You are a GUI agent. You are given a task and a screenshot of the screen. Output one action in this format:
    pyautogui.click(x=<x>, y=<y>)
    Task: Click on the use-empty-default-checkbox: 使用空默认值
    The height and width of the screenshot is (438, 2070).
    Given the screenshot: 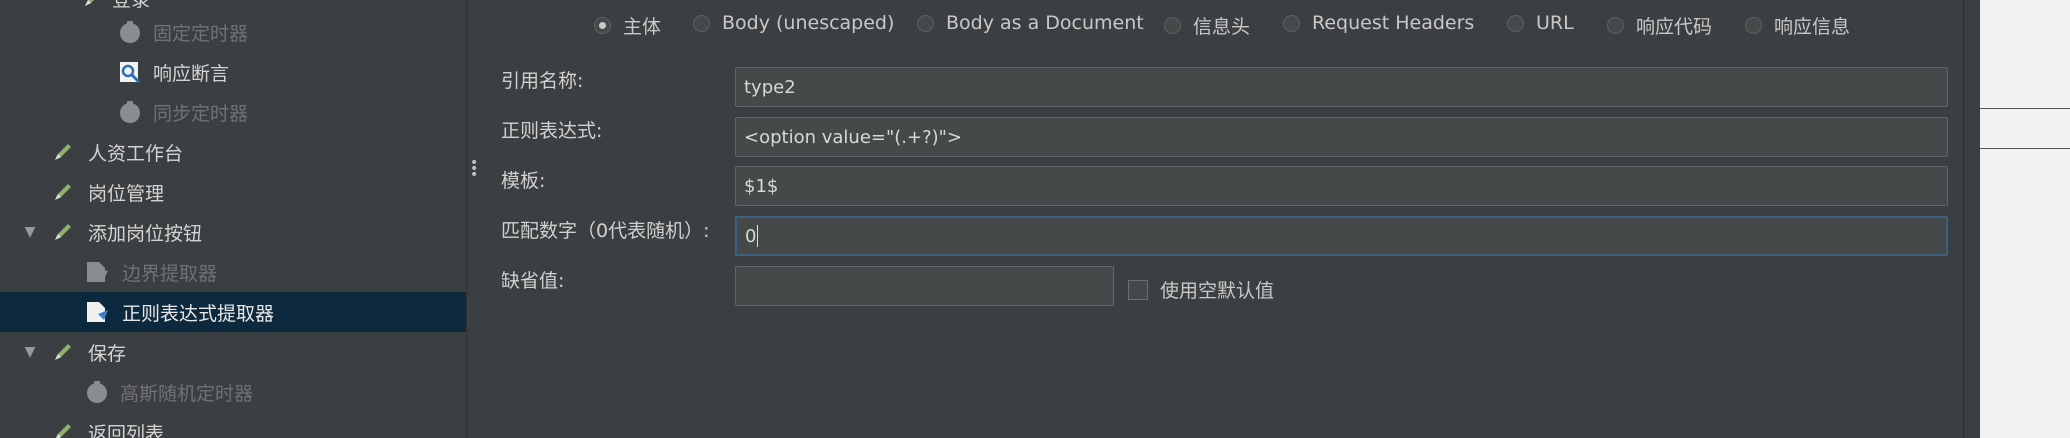 What is the action you would take?
    pyautogui.click(x=1201, y=289)
    